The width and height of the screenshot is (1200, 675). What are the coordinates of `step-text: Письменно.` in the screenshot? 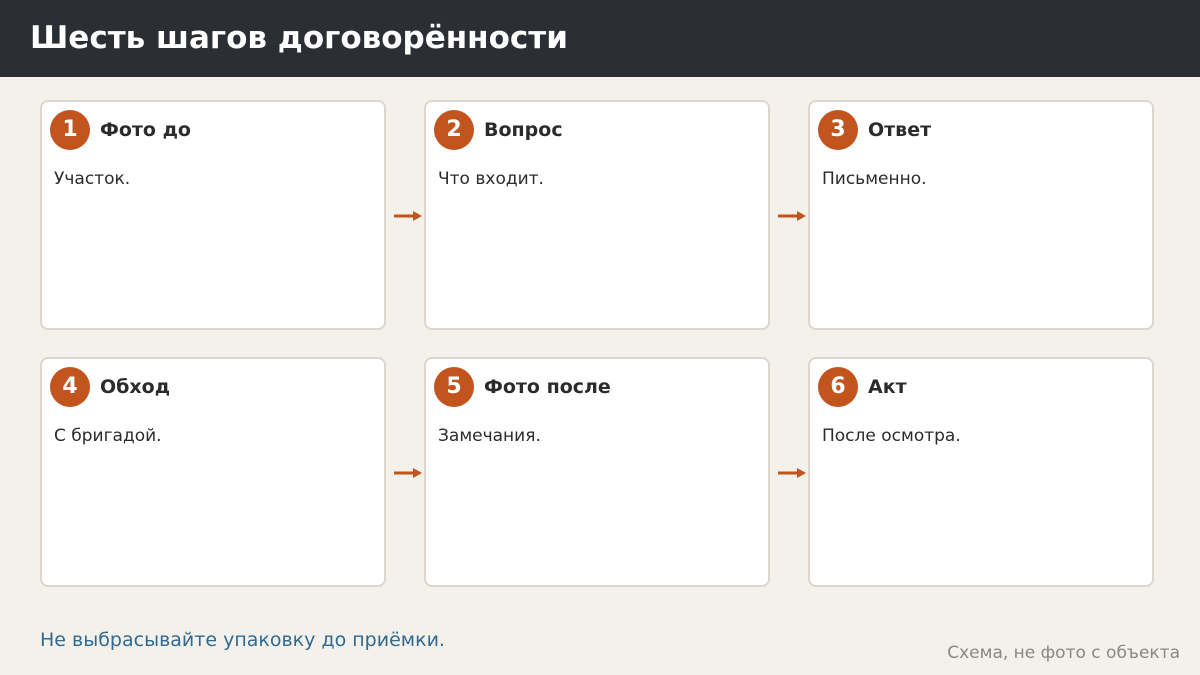 It's located at (874, 179).